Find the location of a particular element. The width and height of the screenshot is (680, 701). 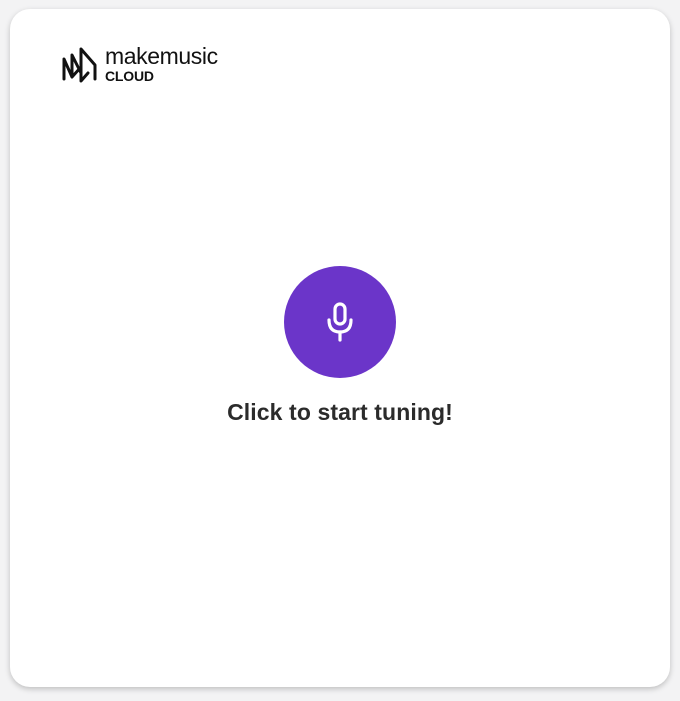

start-tuning-button is located at coordinates (340, 322).